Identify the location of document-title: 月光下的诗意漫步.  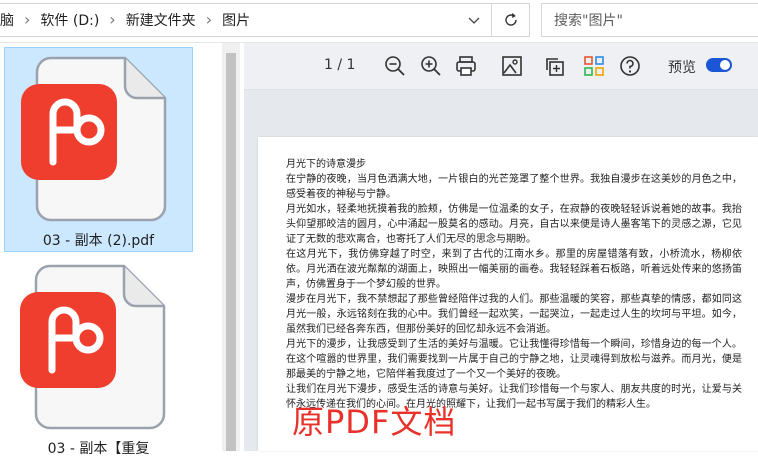
(326, 164).